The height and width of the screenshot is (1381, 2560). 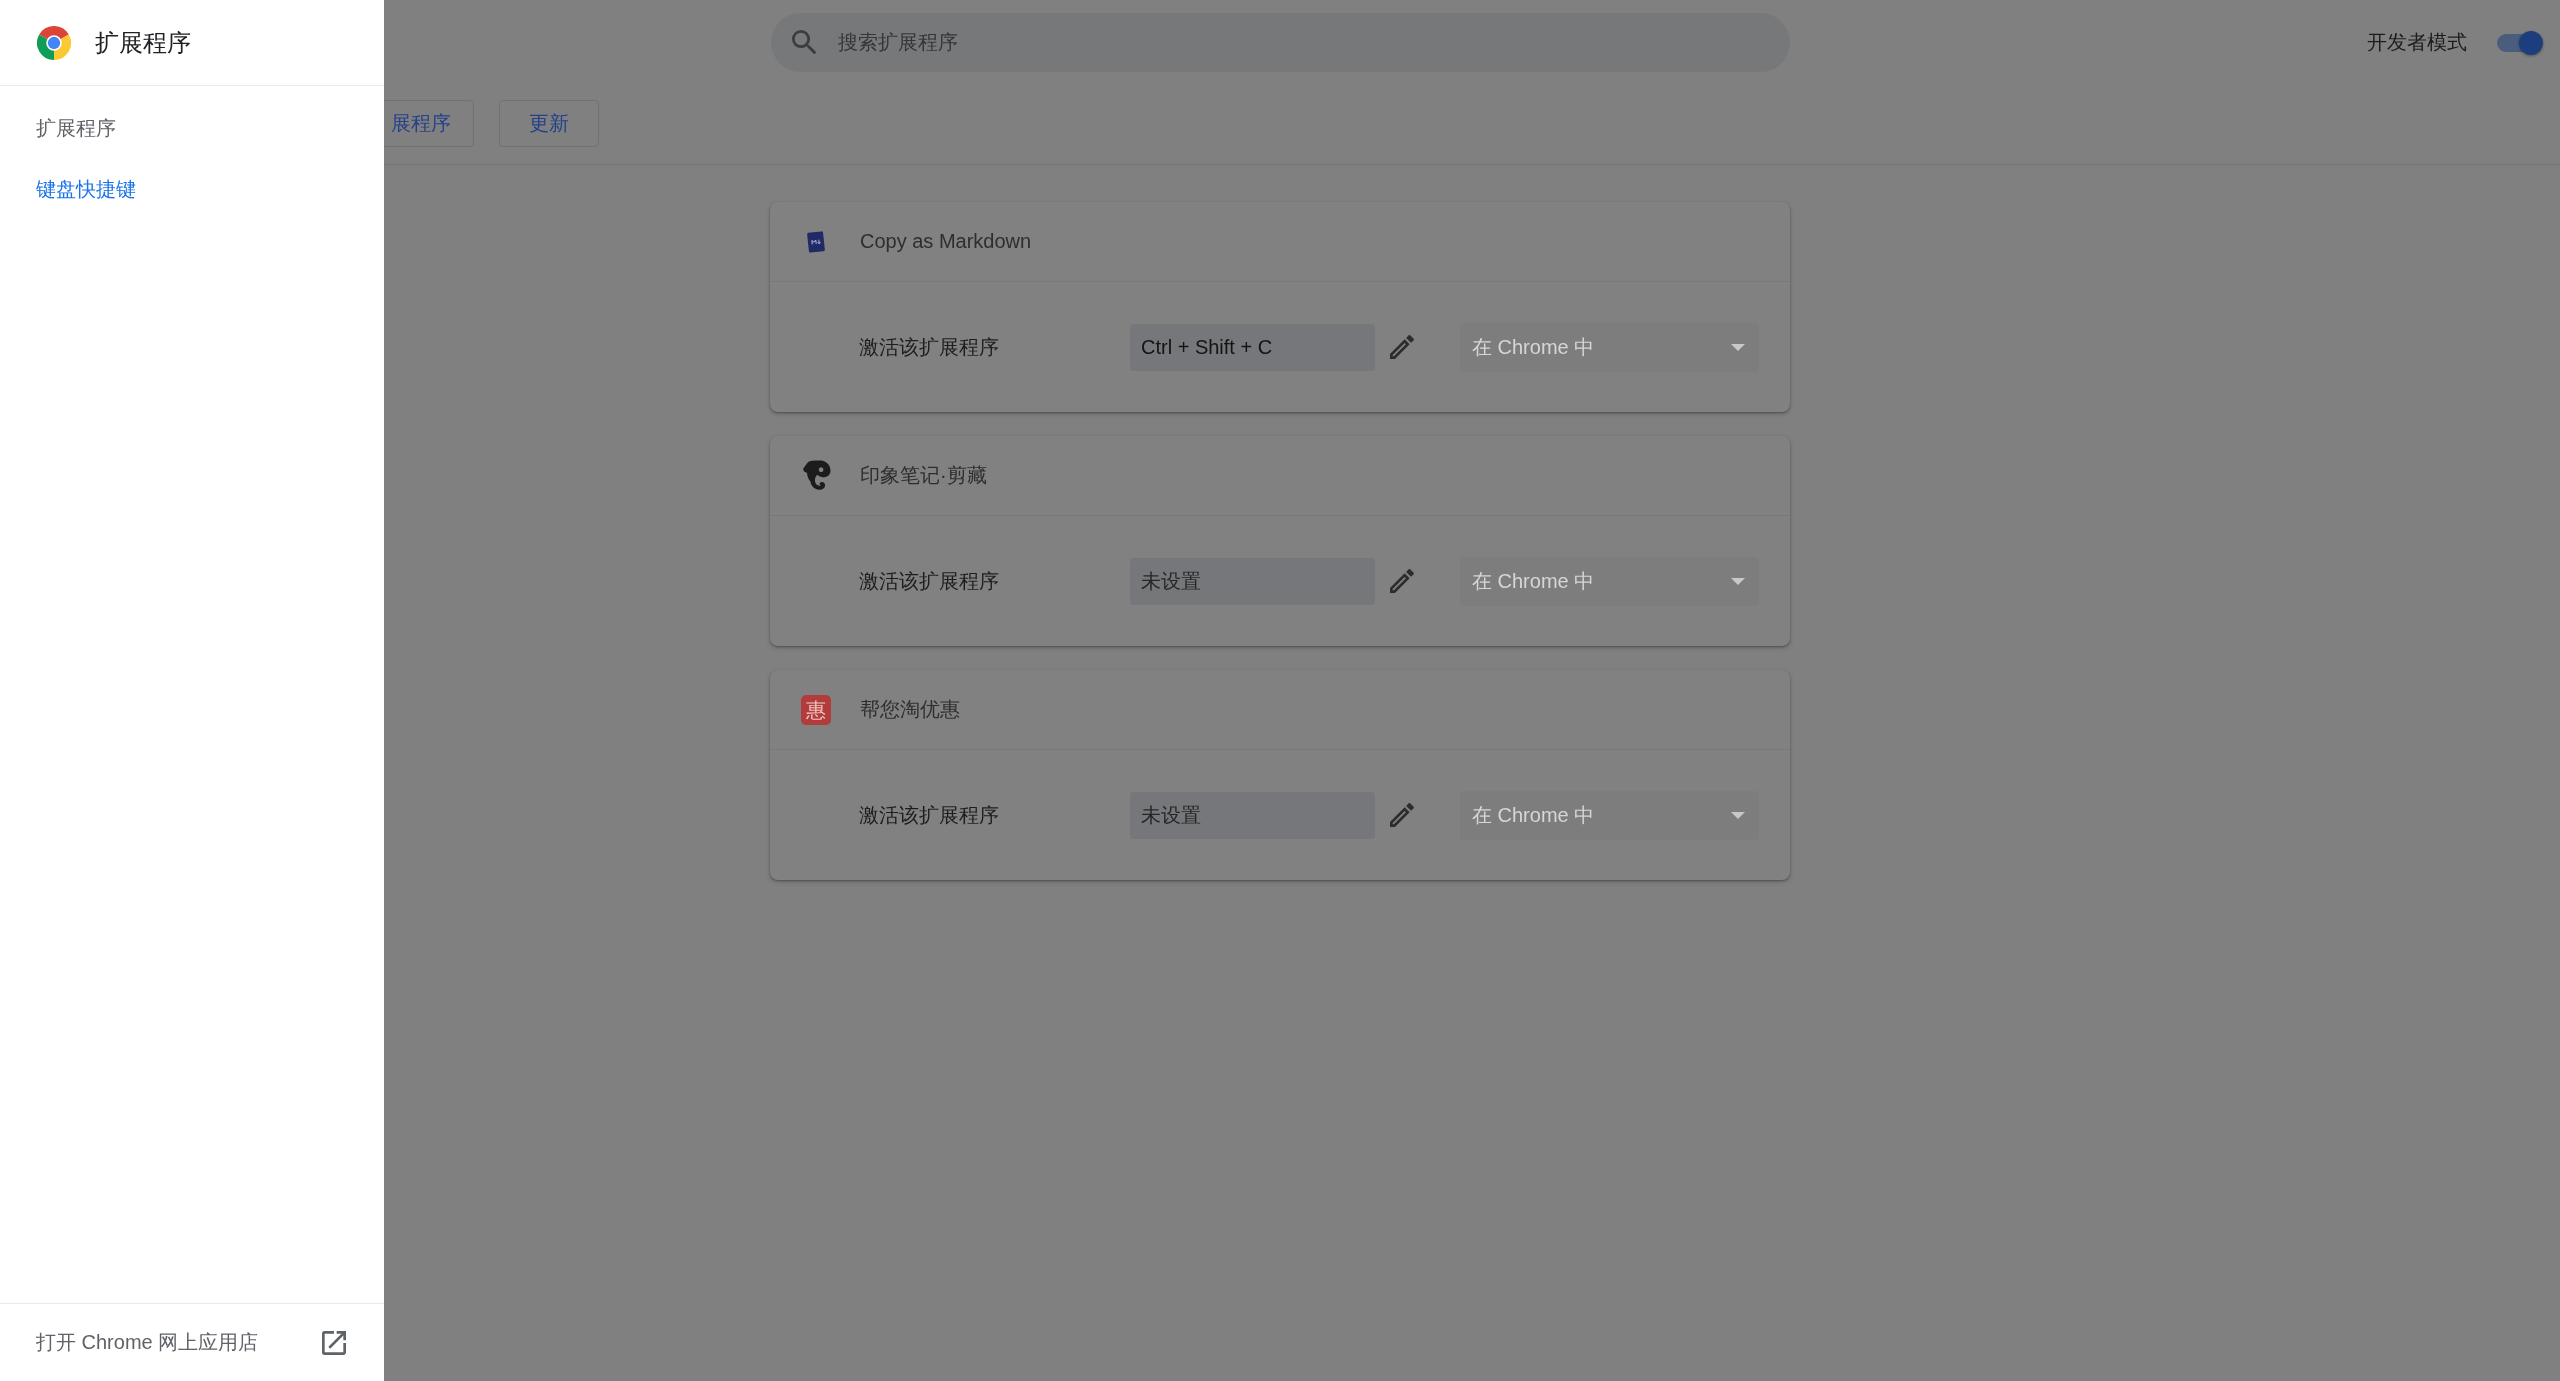 What do you see at coordinates (2521, 42) in the screenshot?
I see `toggle-switch` at bounding box center [2521, 42].